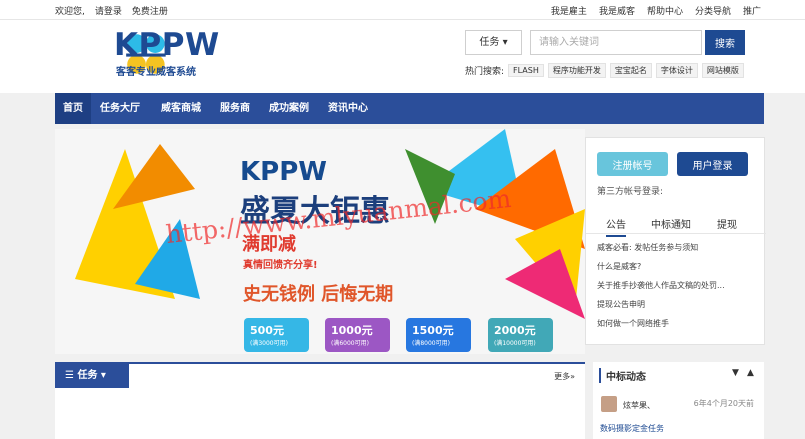 The height and width of the screenshot is (439, 805). What do you see at coordinates (438, 335) in the screenshot?
I see `coupon-1500: 1500元 (满8000可用)` at bounding box center [438, 335].